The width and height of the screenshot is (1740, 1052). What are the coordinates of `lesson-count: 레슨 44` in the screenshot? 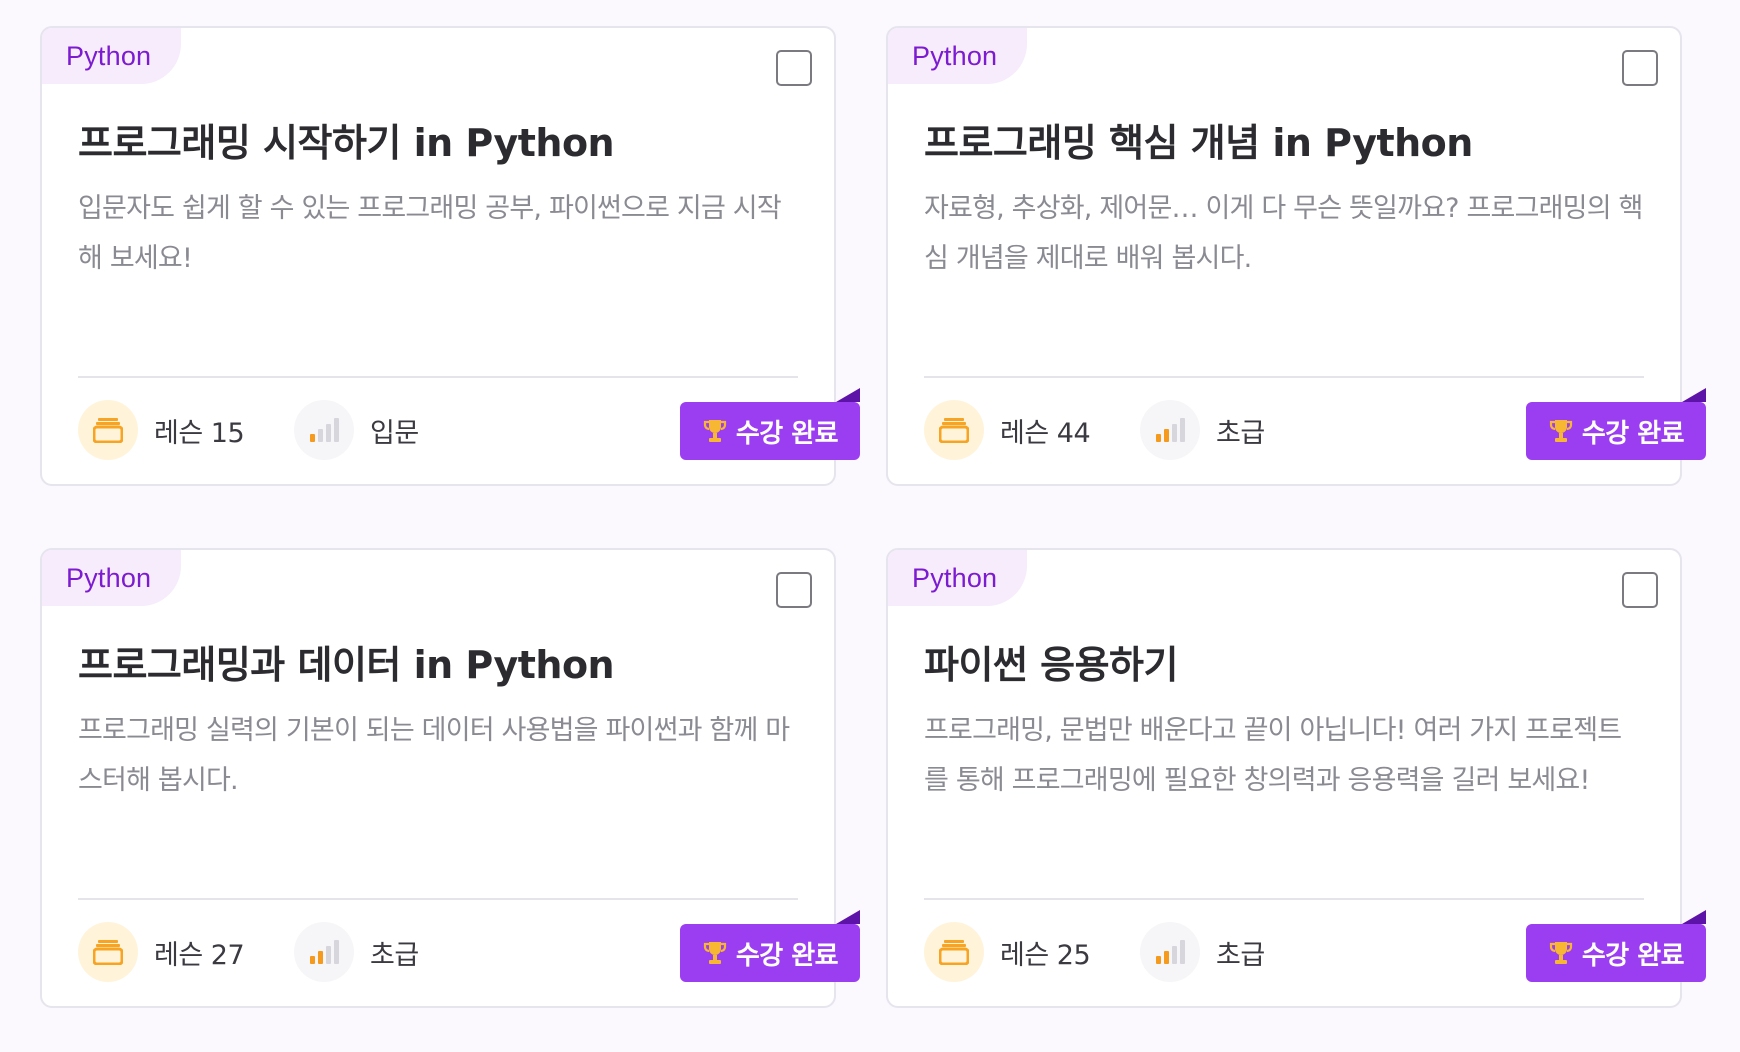 It's located at (1045, 433).